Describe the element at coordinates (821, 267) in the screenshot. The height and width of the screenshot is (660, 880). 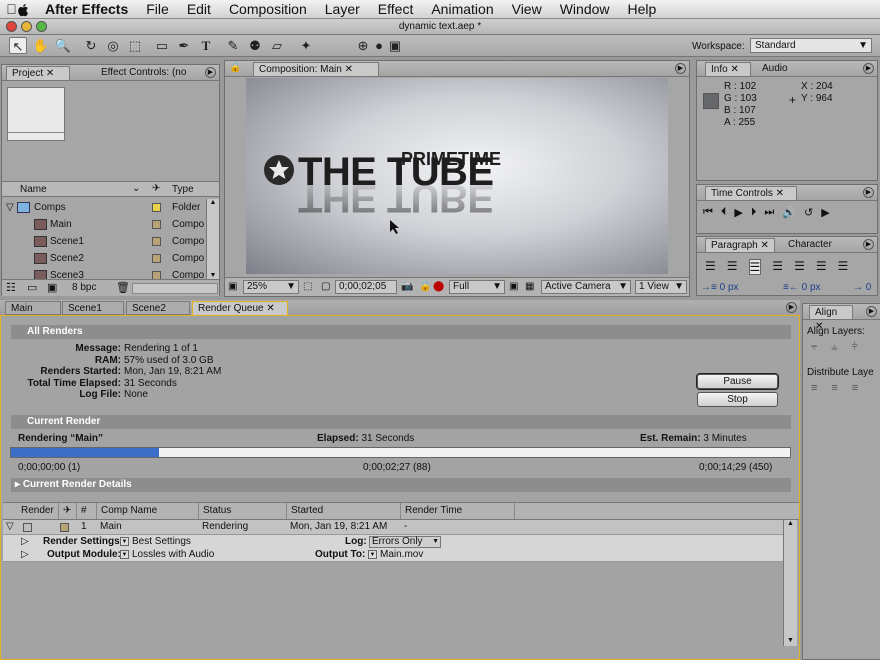
I see `justify-right-icon: ☰` at that location.